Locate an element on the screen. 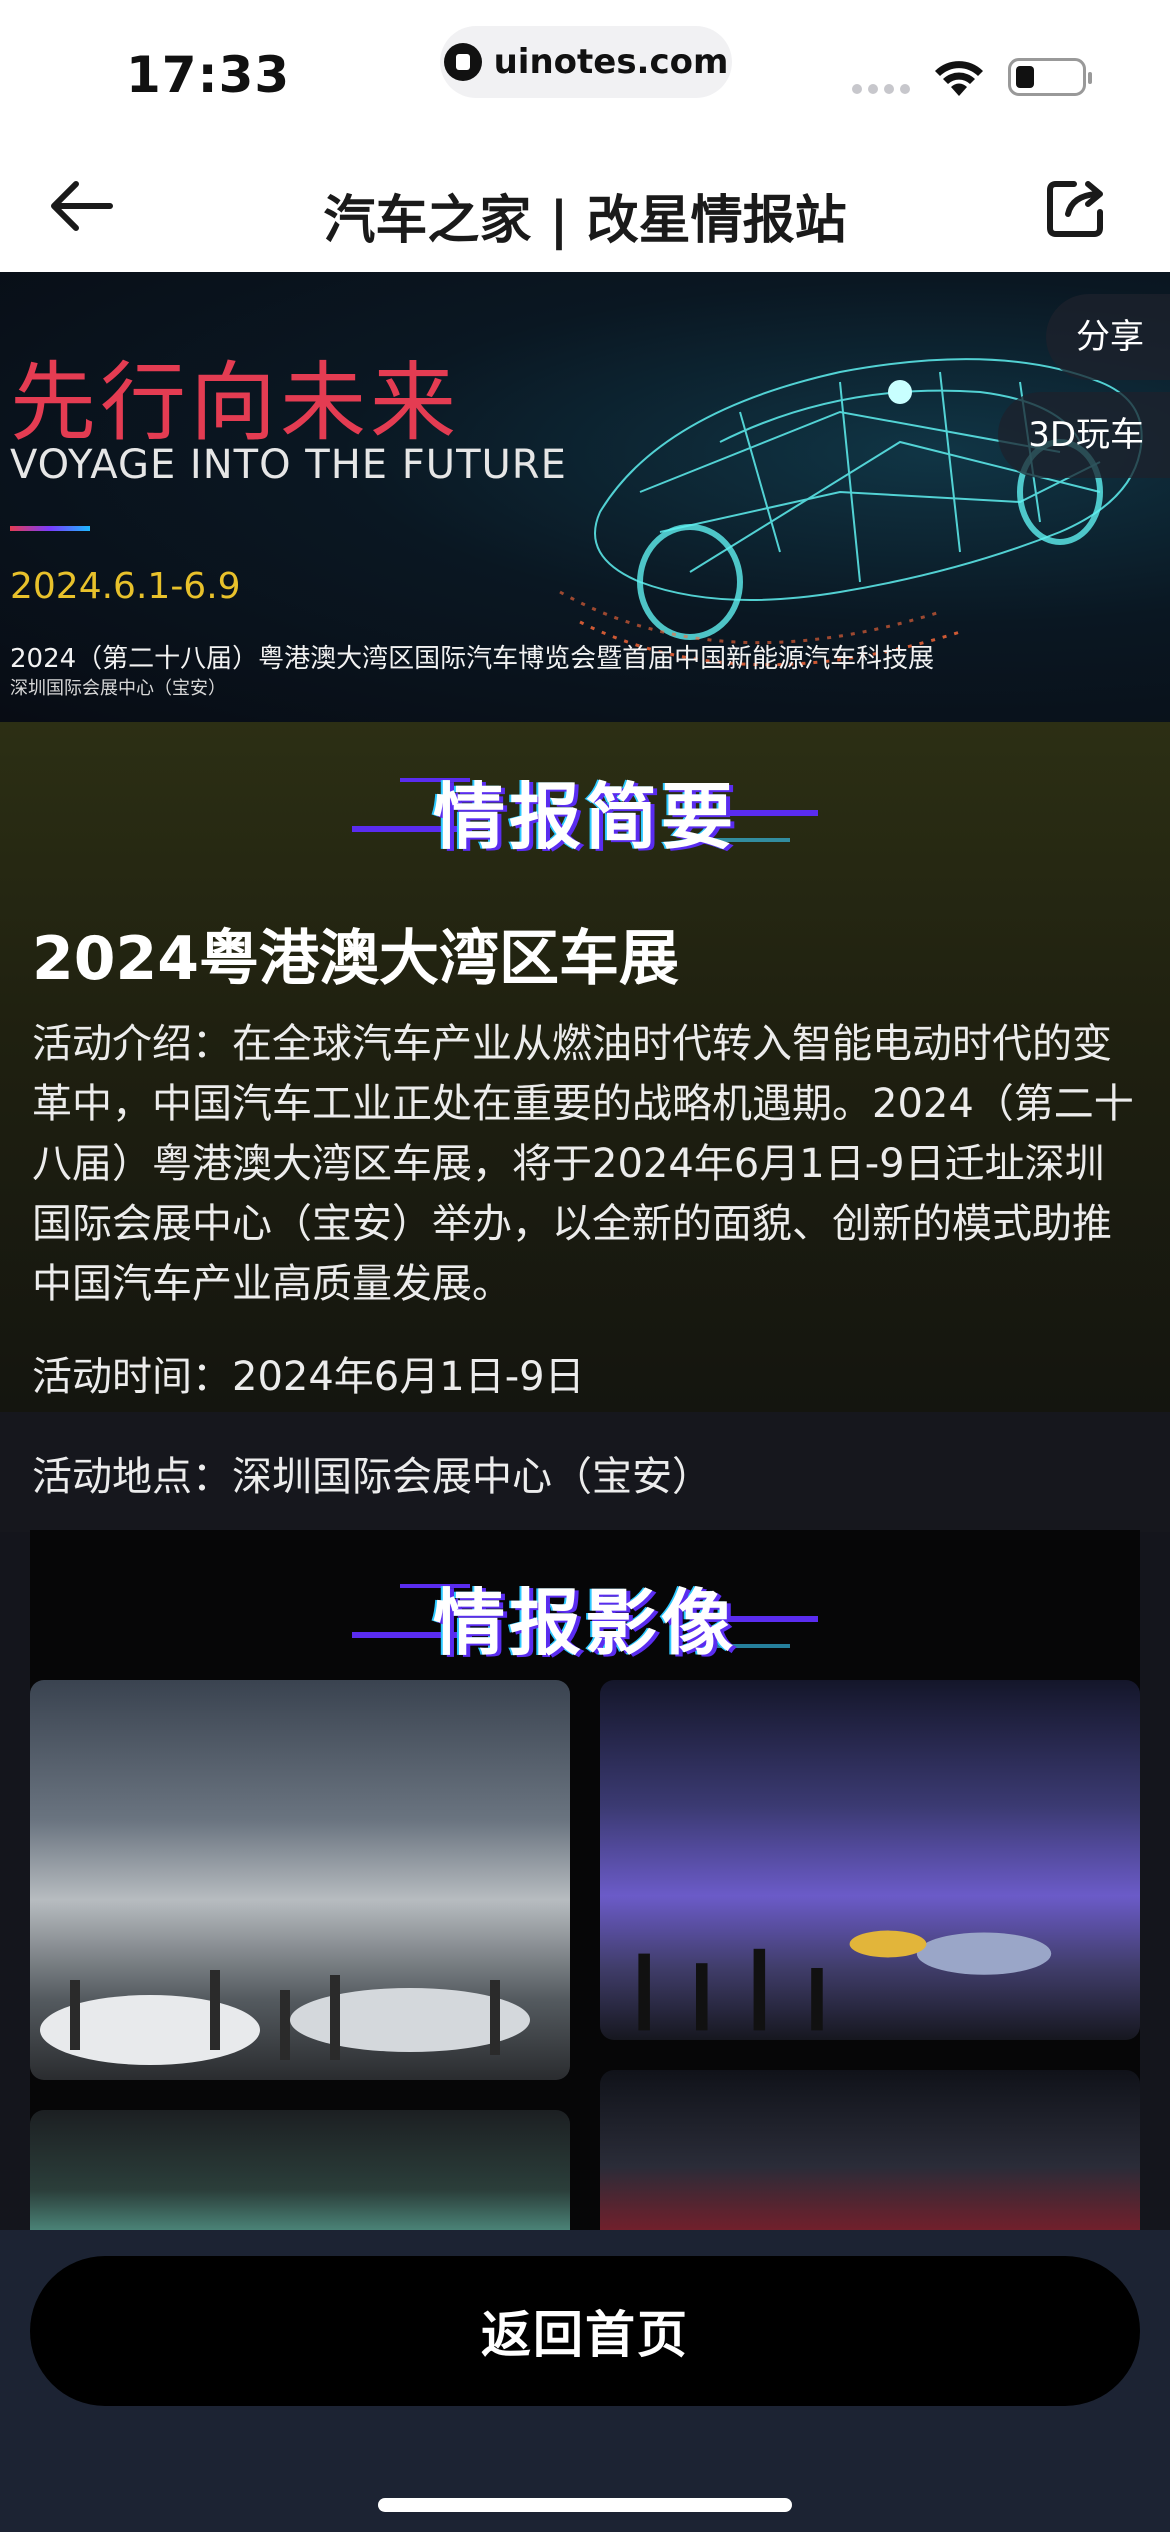 This screenshot has height=2532, width=1170. url-pill: uinotes.com is located at coordinates (586, 62).